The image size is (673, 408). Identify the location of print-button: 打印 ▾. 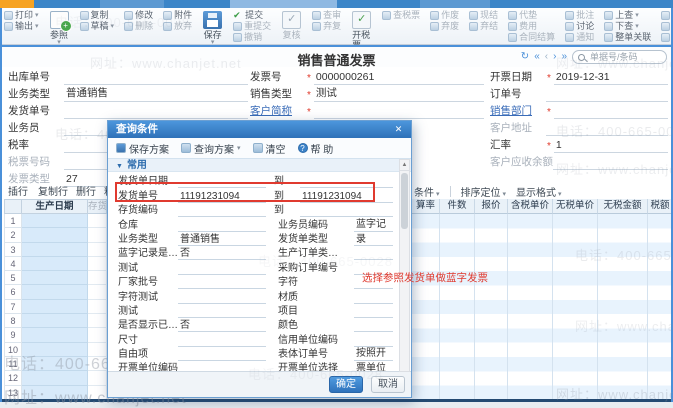
(21, 15).